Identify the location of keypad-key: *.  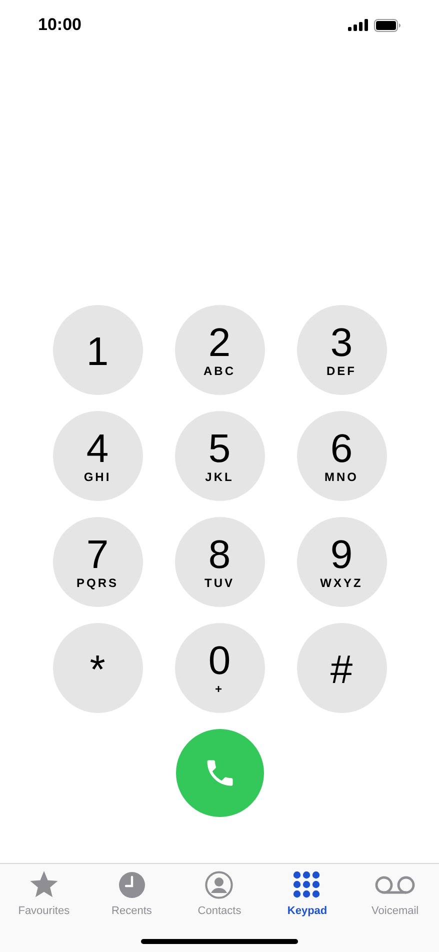
(97, 668).